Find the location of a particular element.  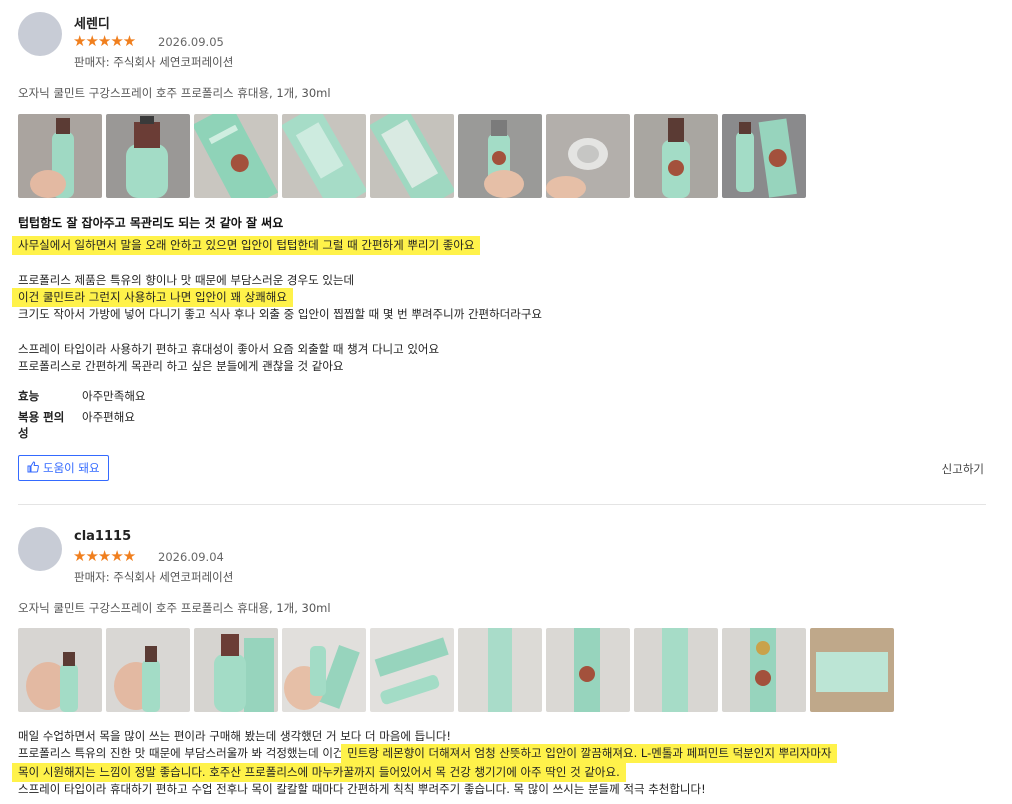

helpful-button: 도움이 돼요 is located at coordinates (63, 468).